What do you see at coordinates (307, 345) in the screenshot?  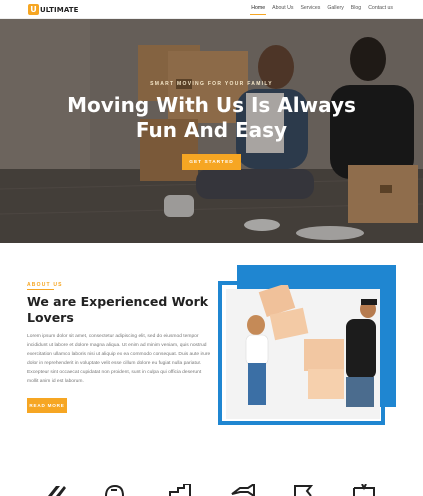 I see `about-image` at bounding box center [307, 345].